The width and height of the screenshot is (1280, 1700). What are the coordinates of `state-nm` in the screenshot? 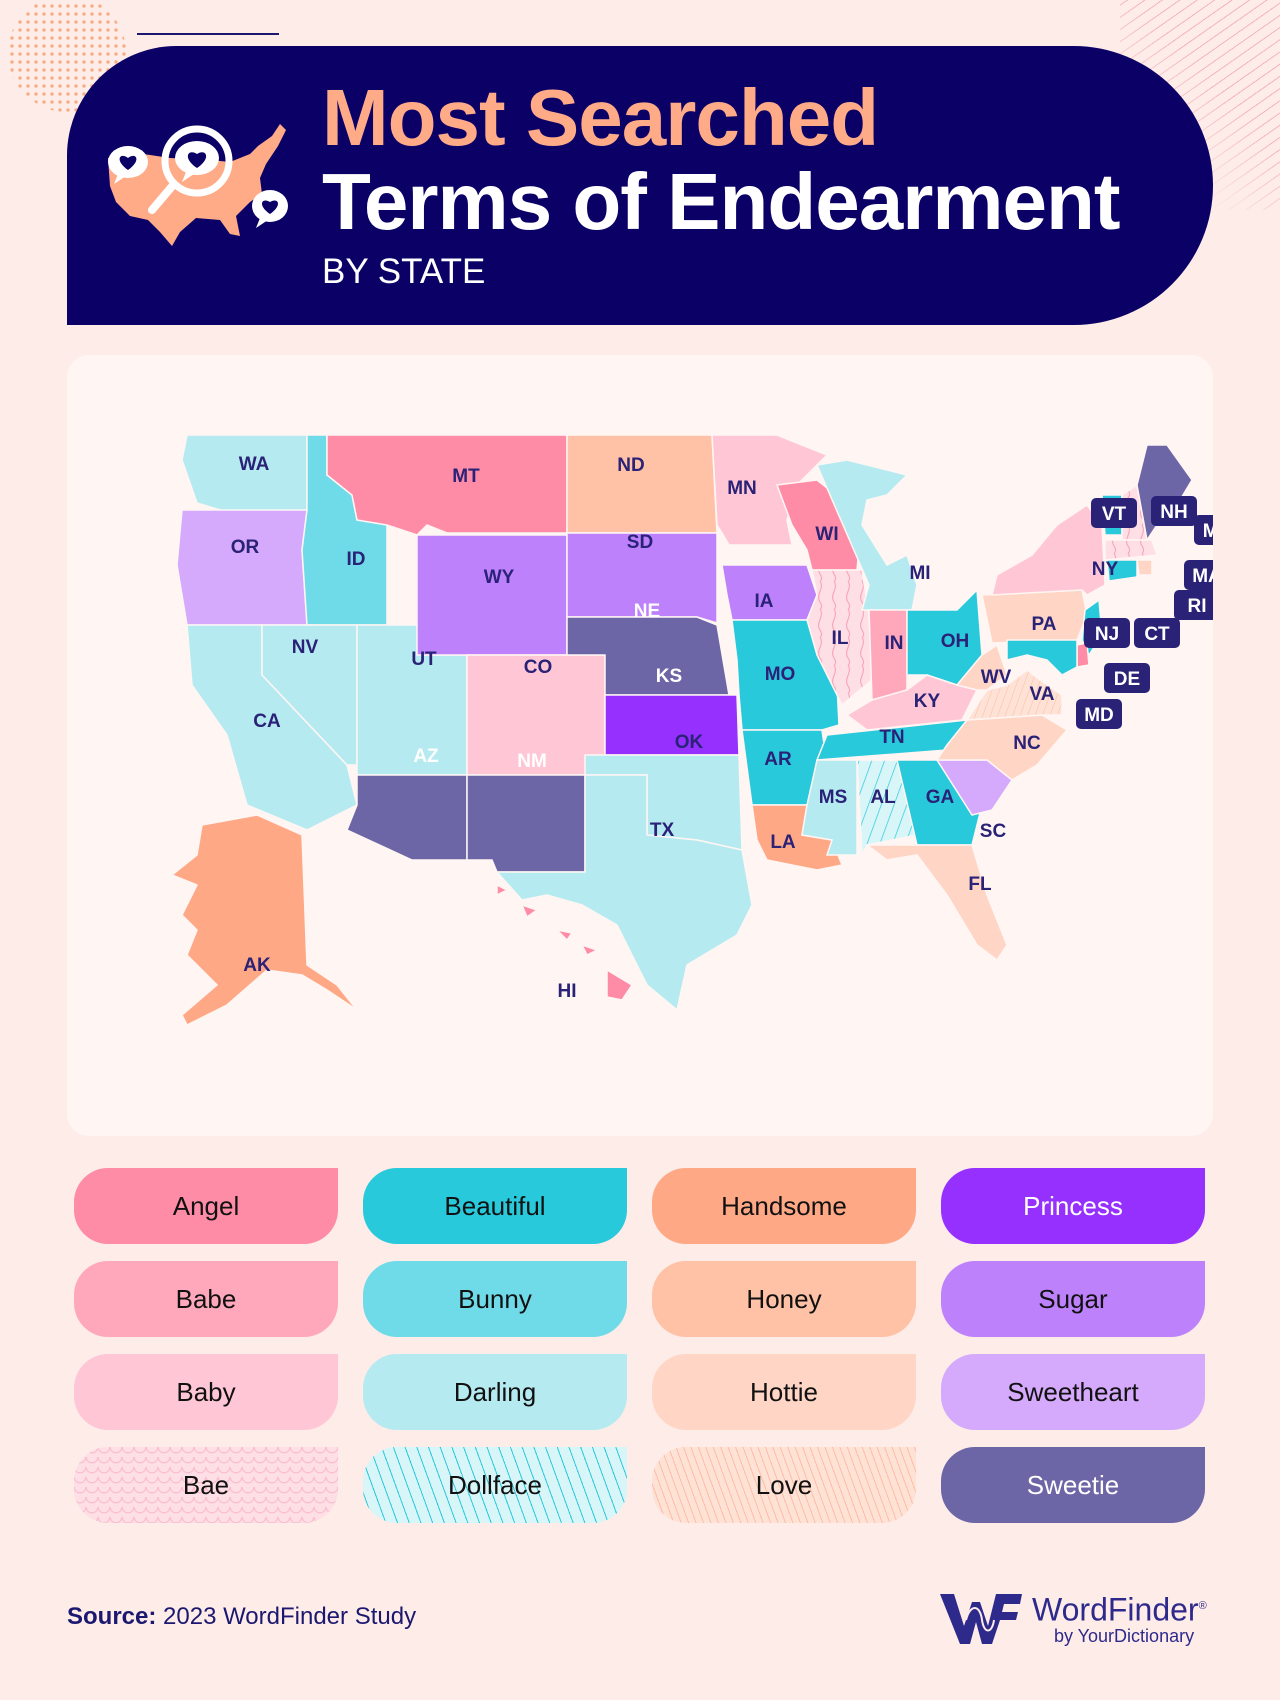 It's located at (526, 823).